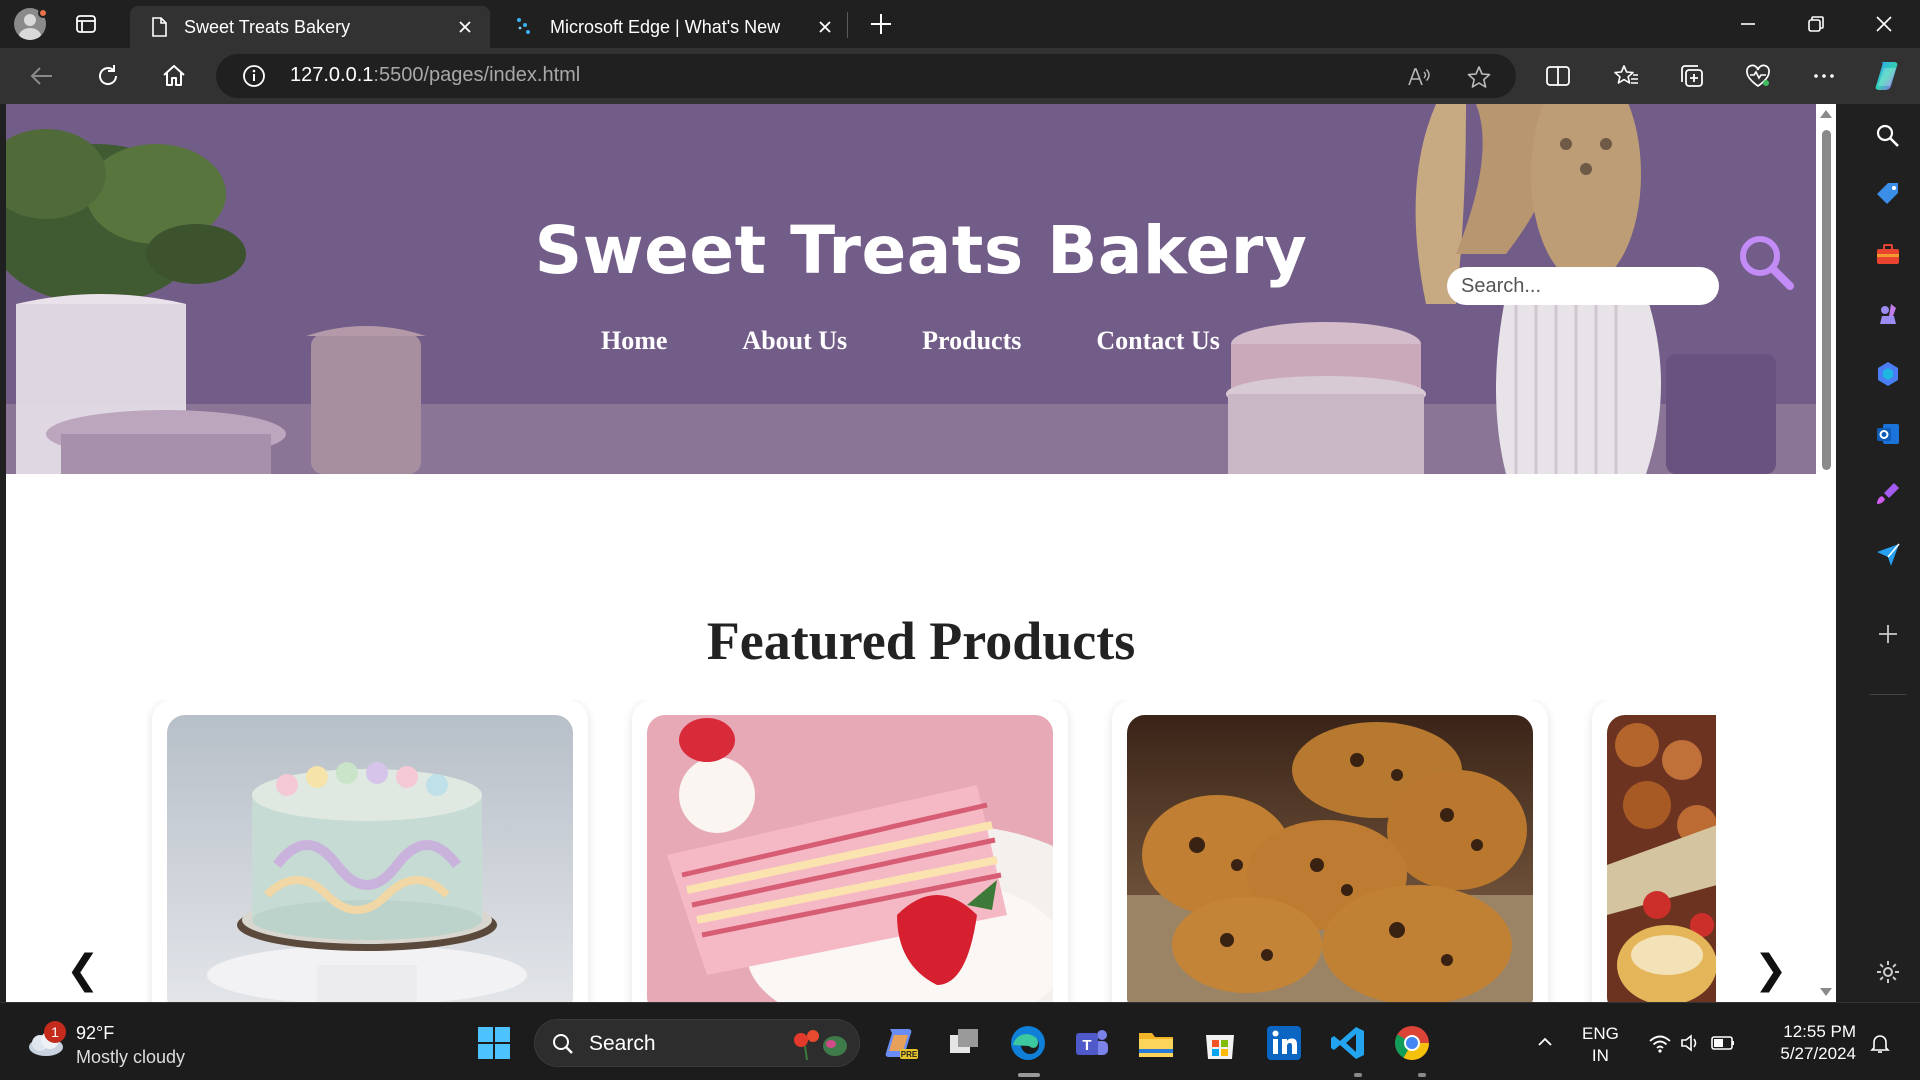 This screenshot has height=1080, width=1920. I want to click on edge-browser-icon, so click(1028, 1043).